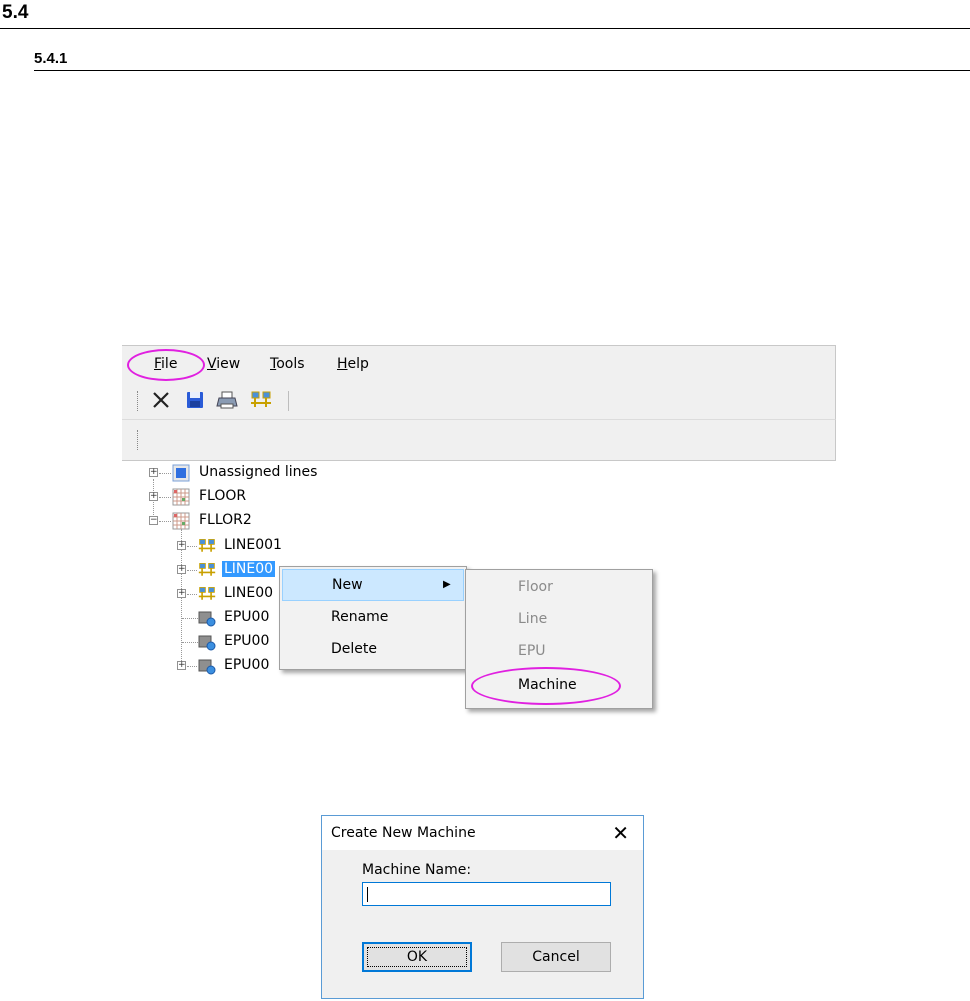  I want to click on machine-name-label: Machine Name:, so click(417, 870).